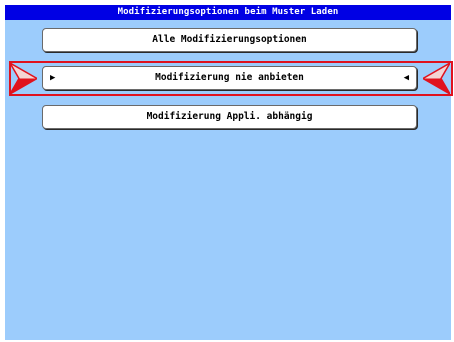  Describe the element at coordinates (23, 78) in the screenshot. I see `selection-pointer-left-icon` at that location.